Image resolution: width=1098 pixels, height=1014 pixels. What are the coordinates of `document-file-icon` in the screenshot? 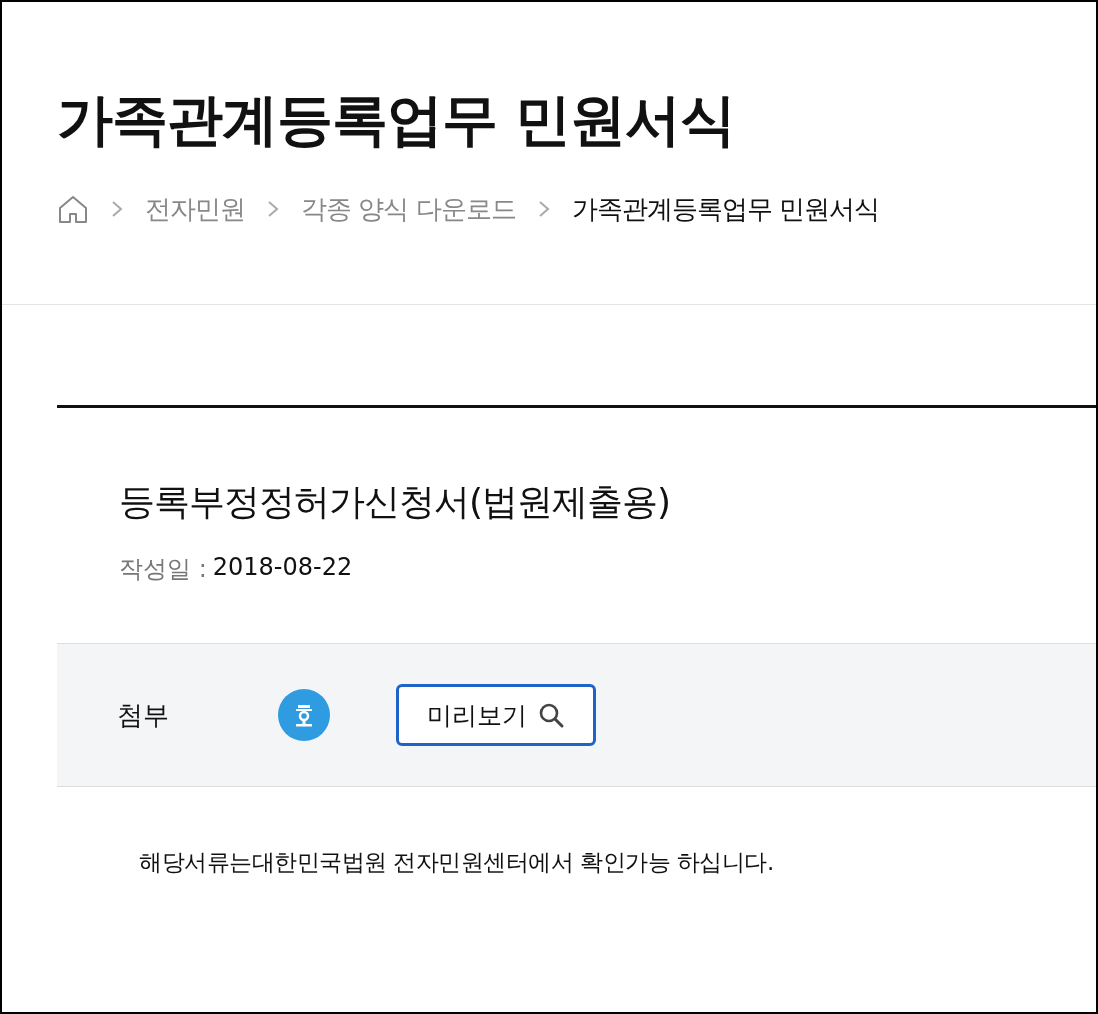 It's located at (304, 715).